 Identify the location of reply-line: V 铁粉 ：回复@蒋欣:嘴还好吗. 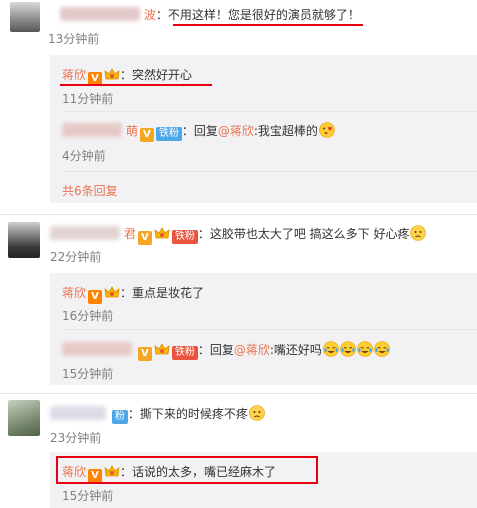
(226, 351).